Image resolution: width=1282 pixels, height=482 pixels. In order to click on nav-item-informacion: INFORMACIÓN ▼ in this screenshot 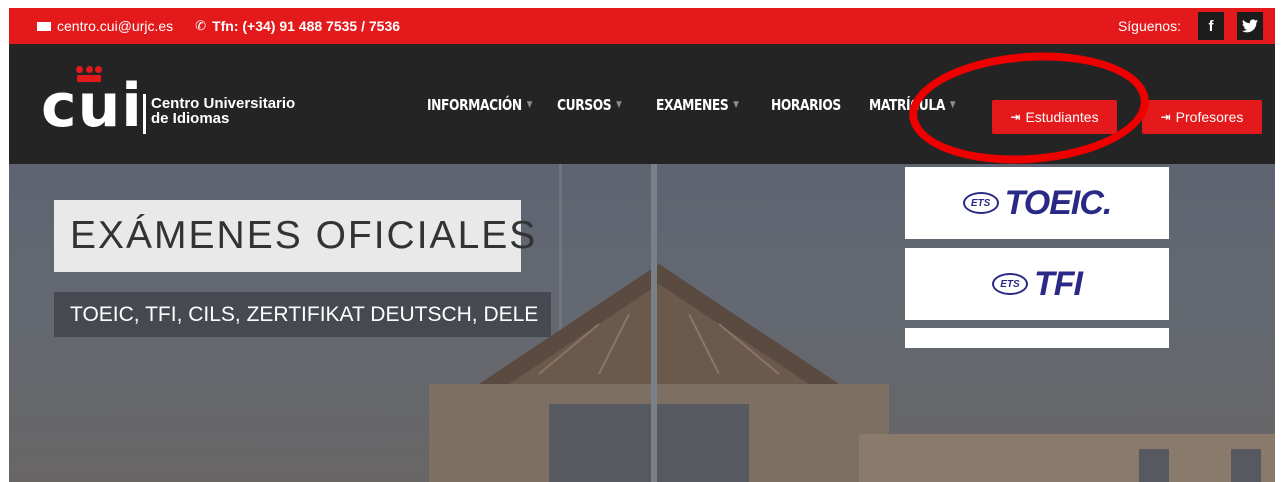, I will do `click(479, 105)`.